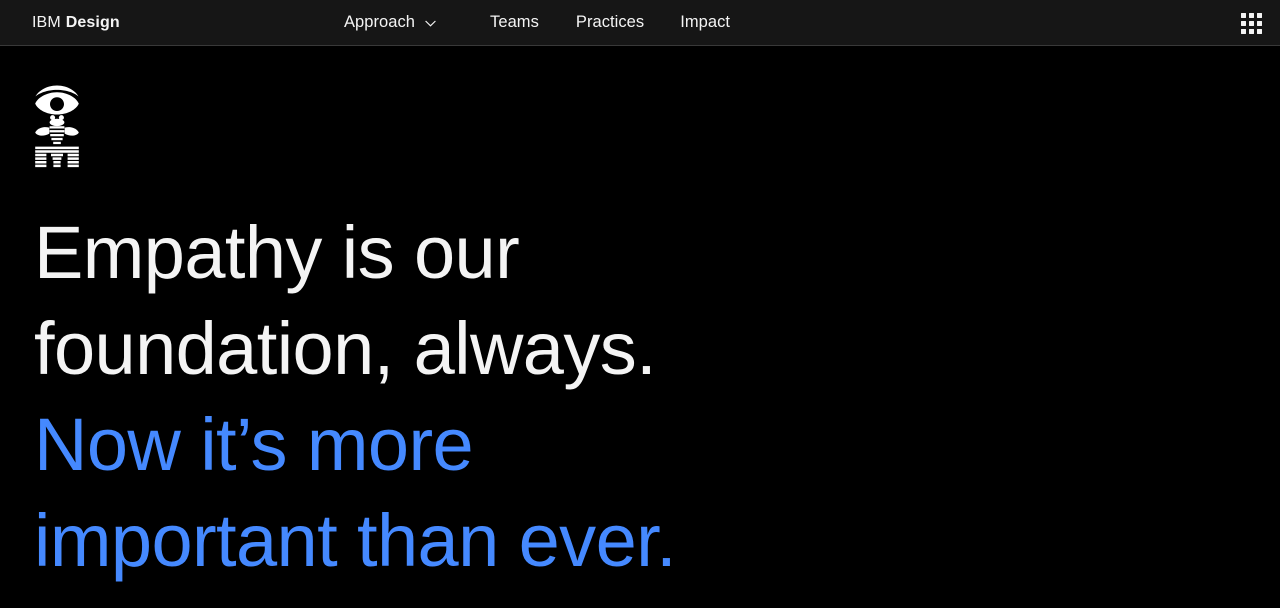 The height and width of the screenshot is (608, 1280). What do you see at coordinates (705, 22) in the screenshot?
I see `nav-item-label: Impact` at bounding box center [705, 22].